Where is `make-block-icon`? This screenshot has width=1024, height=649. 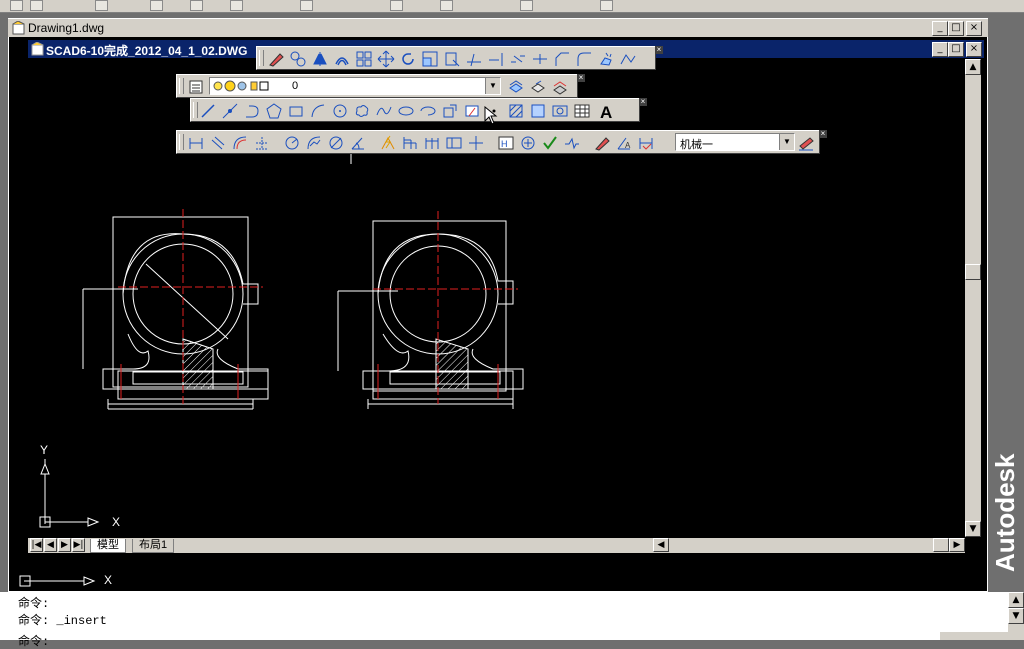
make-block-icon is located at coordinates (472, 111).